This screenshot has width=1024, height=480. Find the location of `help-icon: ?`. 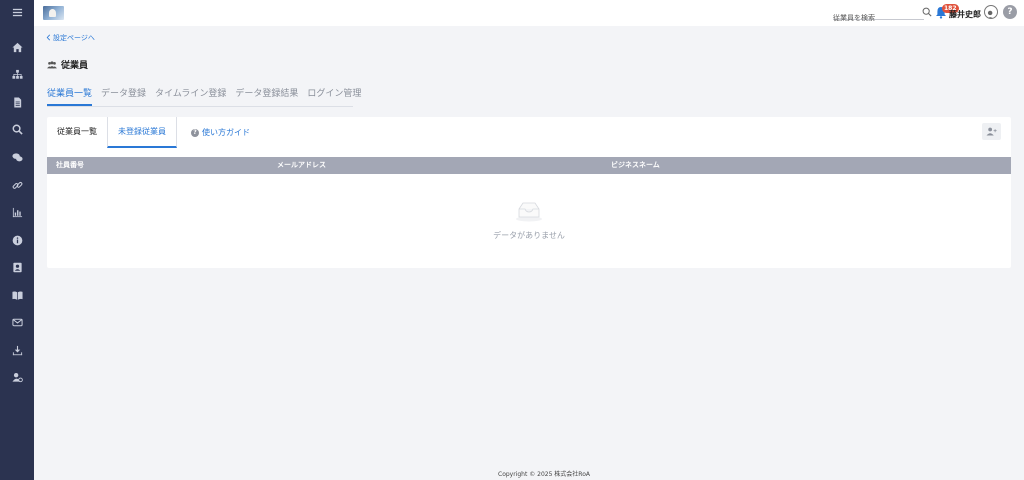

help-icon: ? is located at coordinates (1010, 12).